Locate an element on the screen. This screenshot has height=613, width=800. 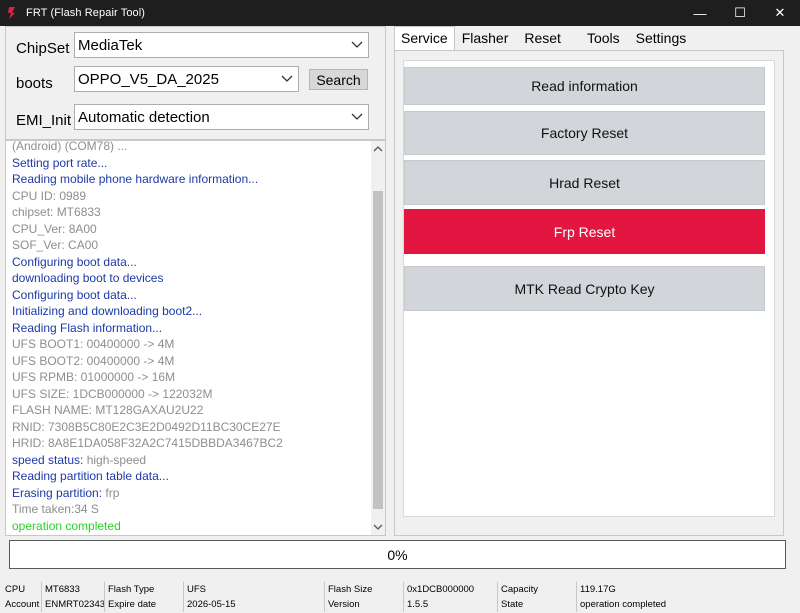
log-line: FLASH NAME: MT128GAXAU2U22 is located at coordinates (108, 410).